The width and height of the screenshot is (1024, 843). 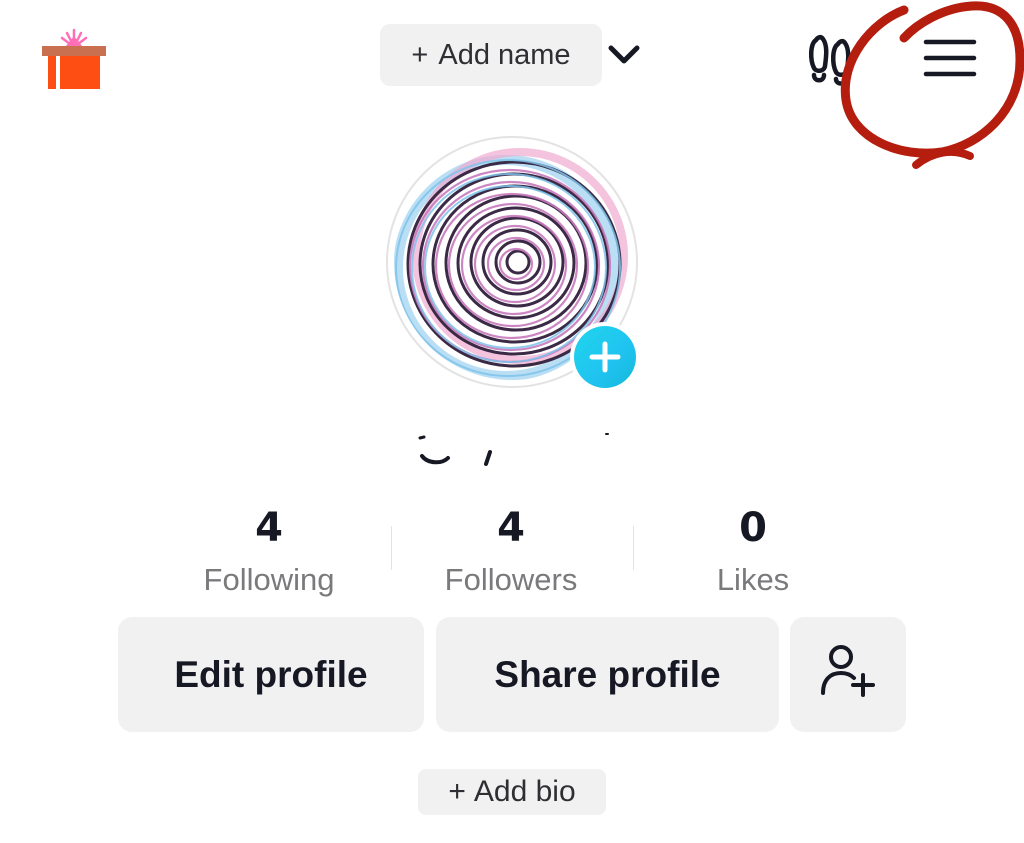 I want to click on stat-likes: 0 Likes, so click(x=753, y=552).